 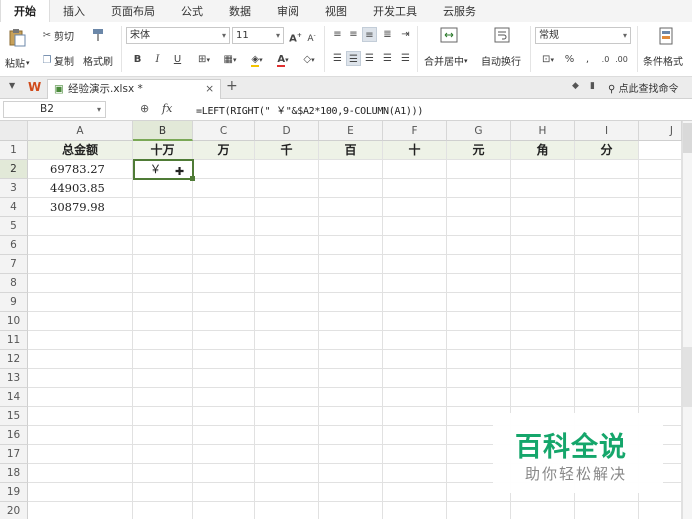 I want to click on menu-tab-insert: 插入, so click(x=74, y=11).